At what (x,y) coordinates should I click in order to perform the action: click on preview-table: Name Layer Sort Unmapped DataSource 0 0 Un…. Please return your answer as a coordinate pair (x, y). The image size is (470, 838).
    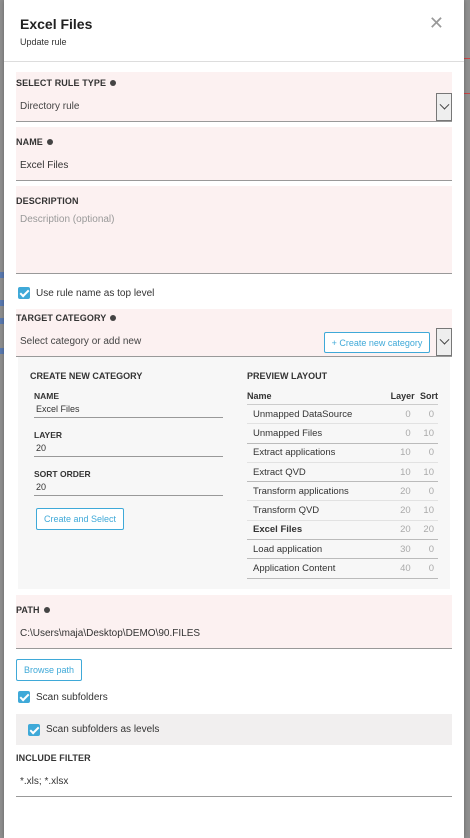
    Looking at the image, I should click on (342, 485).